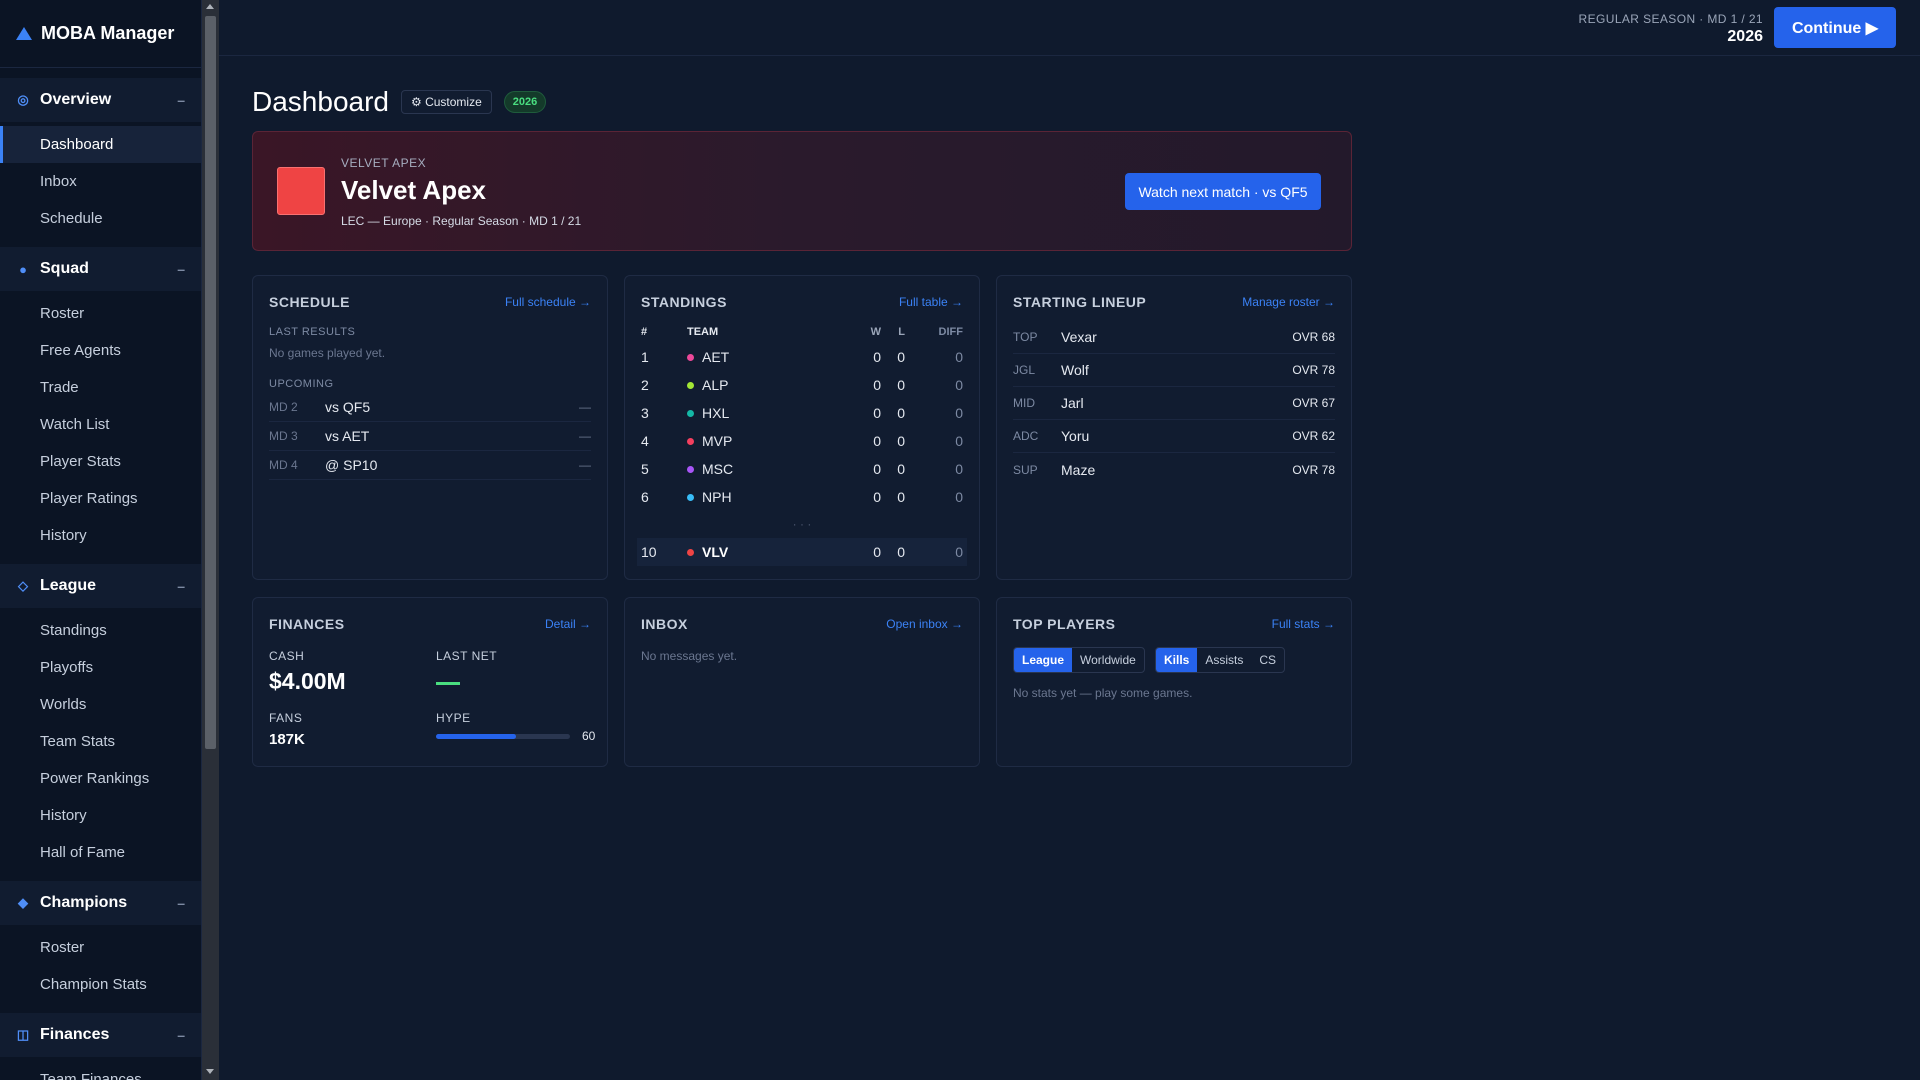  Describe the element at coordinates (100, 586) in the screenshot. I see `nav-section-league: ◇ League –` at that location.